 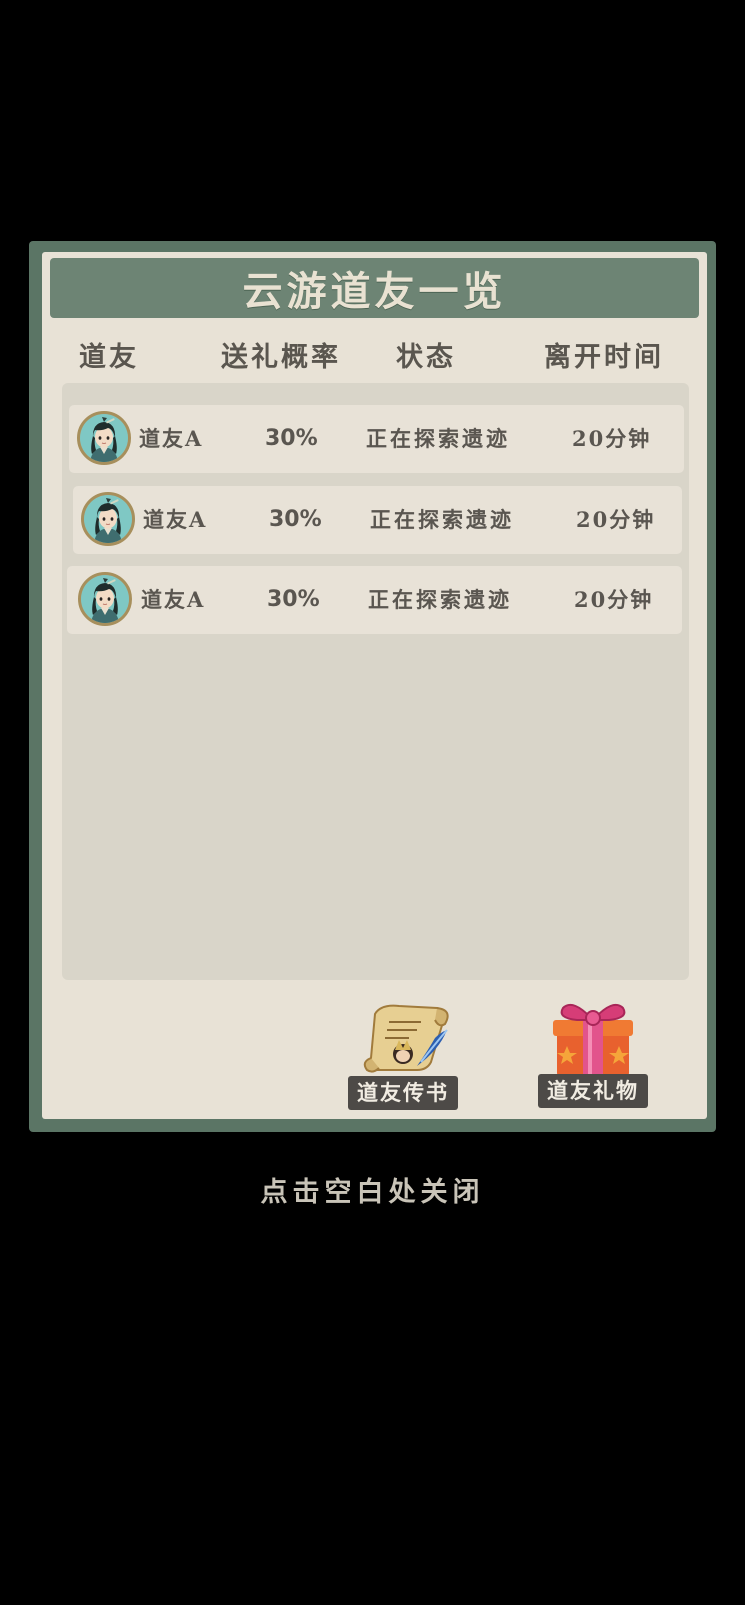 What do you see at coordinates (374, 291) in the screenshot?
I see `dialog-title: 云游道友一览` at bounding box center [374, 291].